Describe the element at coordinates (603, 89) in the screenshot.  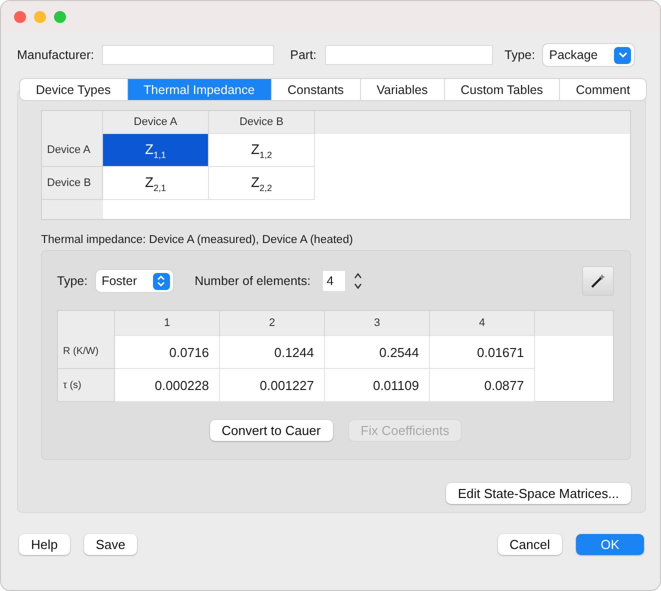
I see `tab: Comment` at that location.